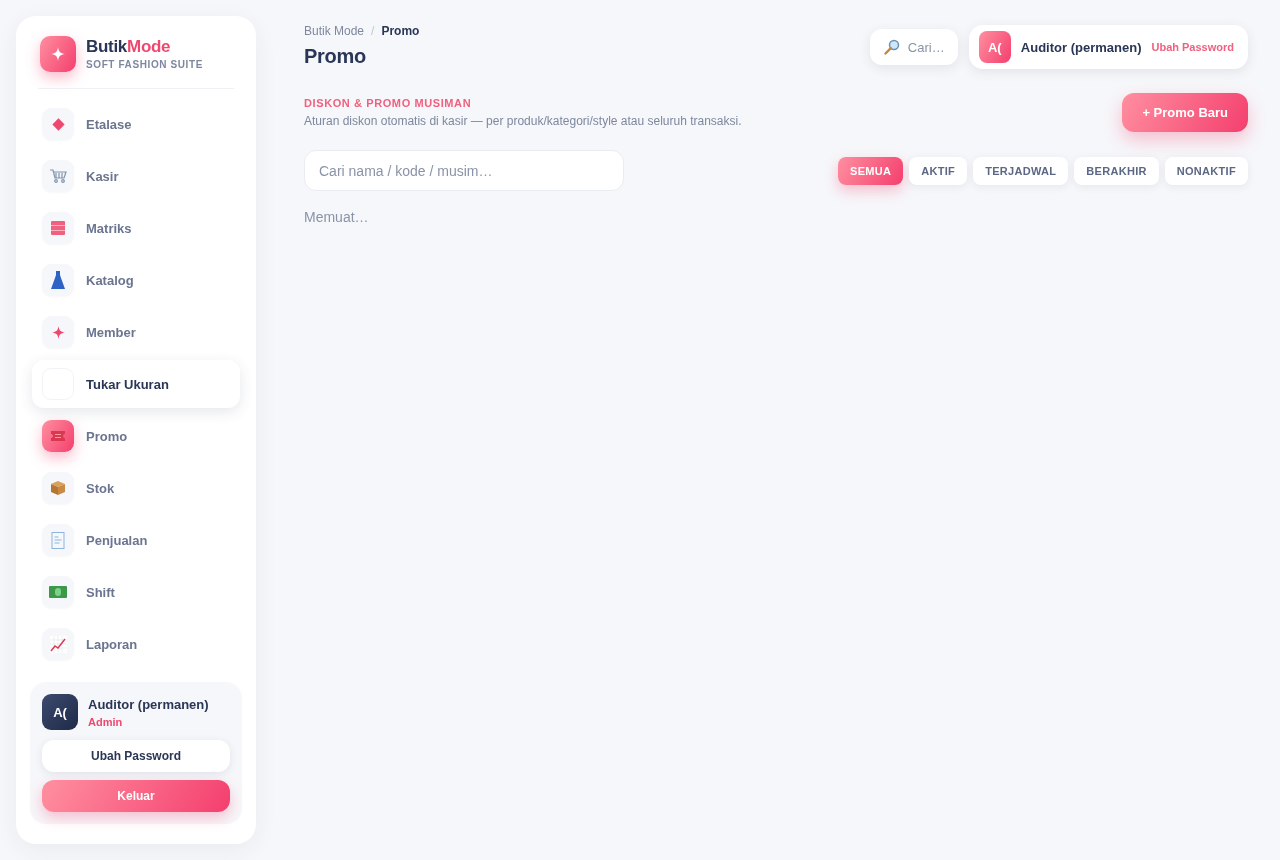 This screenshot has width=1280, height=860. I want to click on change-password-link: Ubah Password, so click(1192, 47).